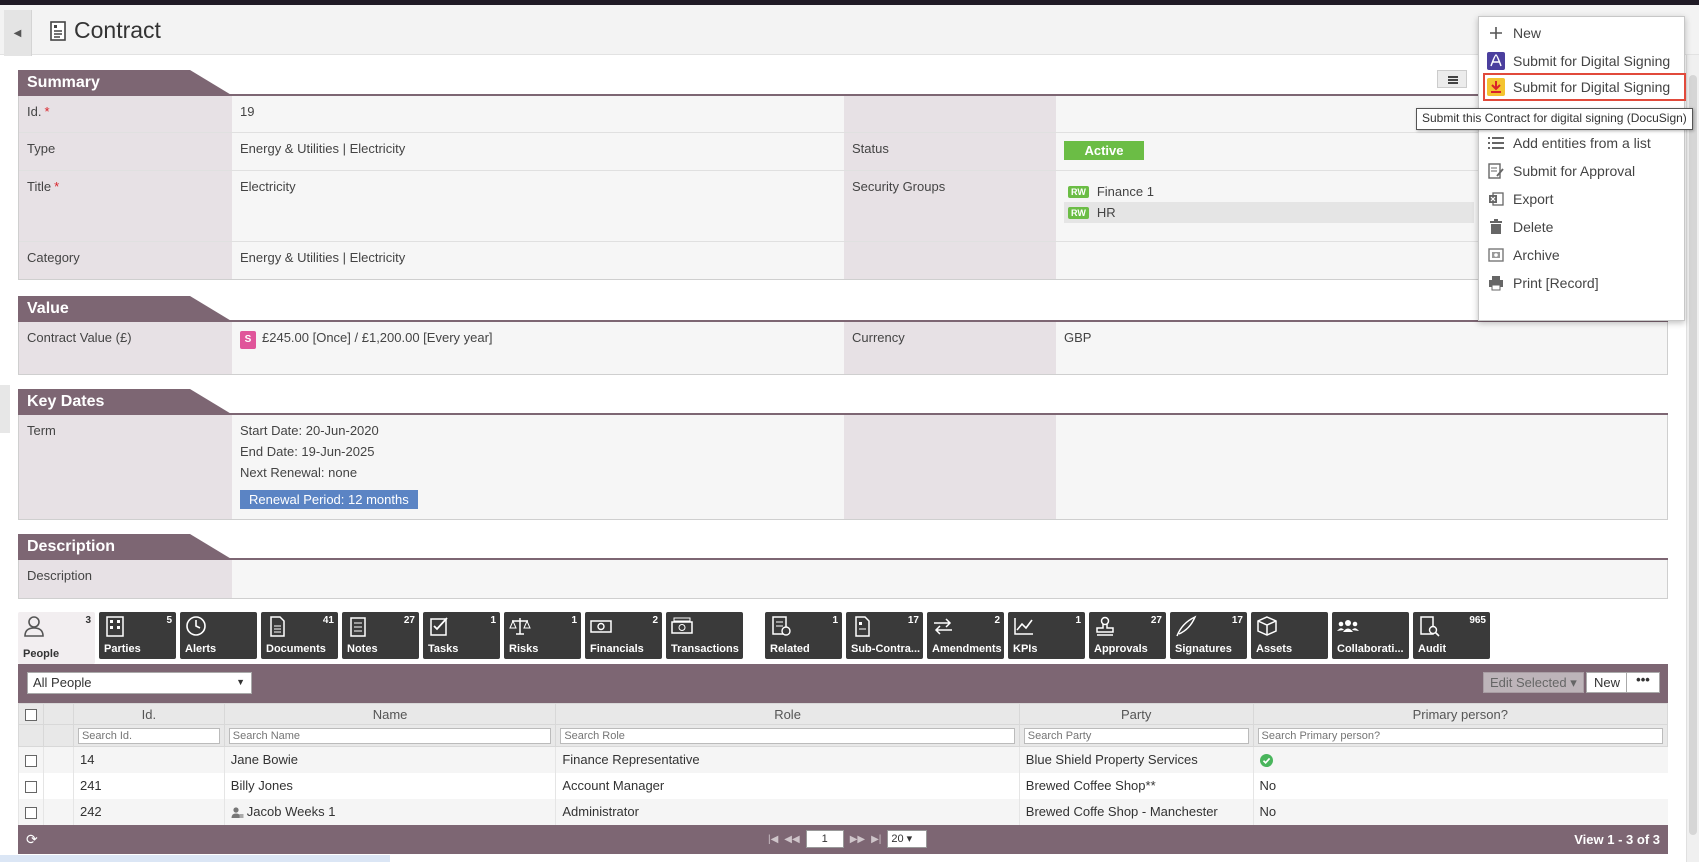  I want to click on menu-item-adobe-sign: Submit for Digital Signing, so click(1581, 61).